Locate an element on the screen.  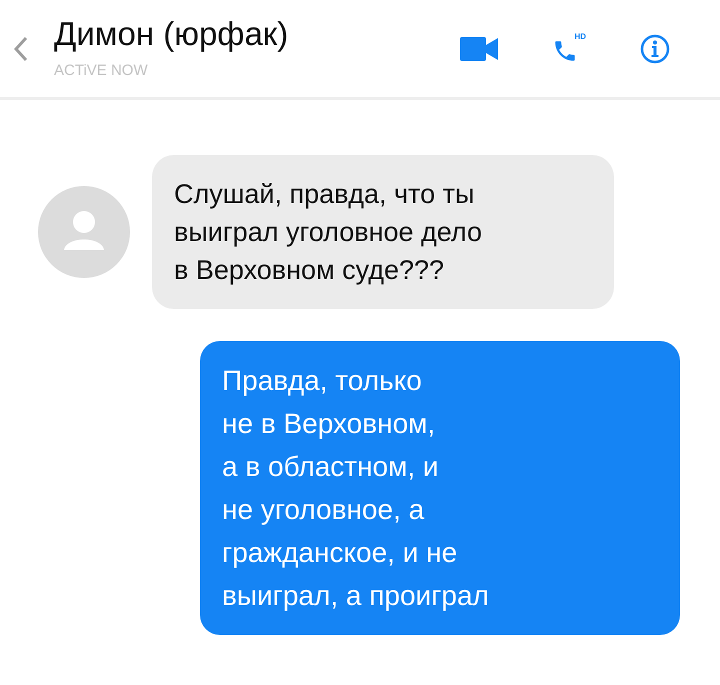
message-bubble: Слушай, правда, что ты выиграл уголовное дело в Верховном суде??? is located at coordinates (383, 232).